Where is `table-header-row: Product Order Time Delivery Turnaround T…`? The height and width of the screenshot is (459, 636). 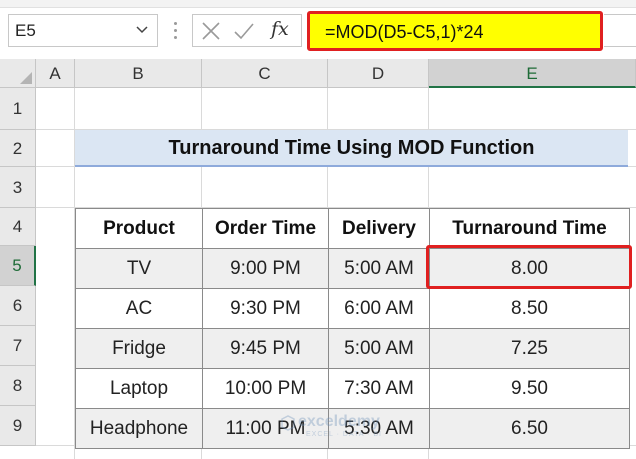 table-header-row: Product Order Time Delivery Turnaround T… is located at coordinates (352, 228).